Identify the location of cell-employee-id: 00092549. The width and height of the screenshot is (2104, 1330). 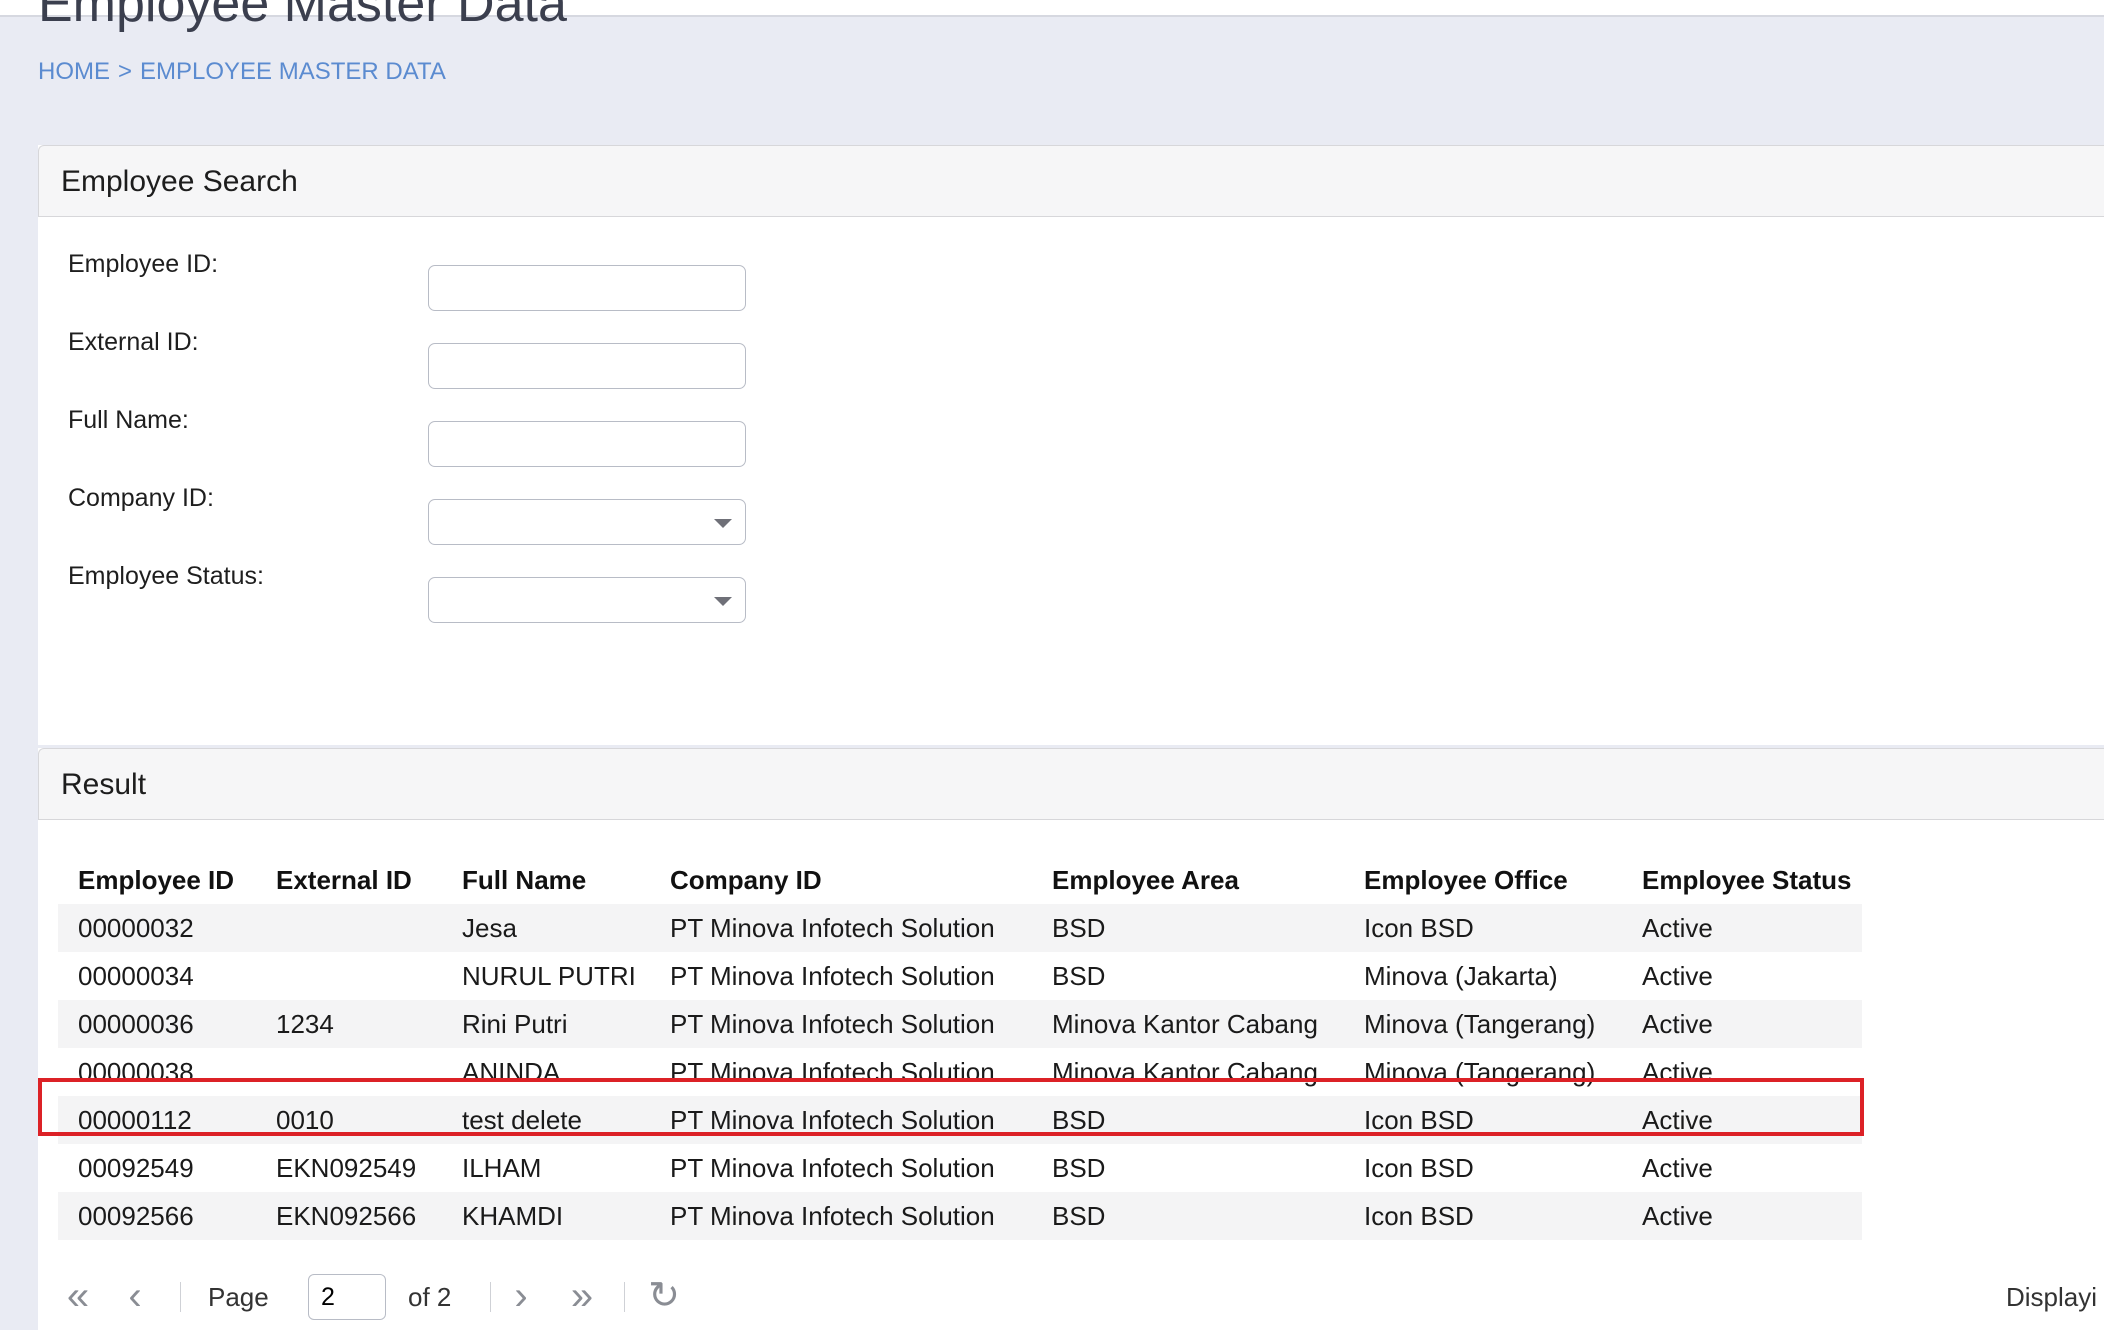
(136, 1167).